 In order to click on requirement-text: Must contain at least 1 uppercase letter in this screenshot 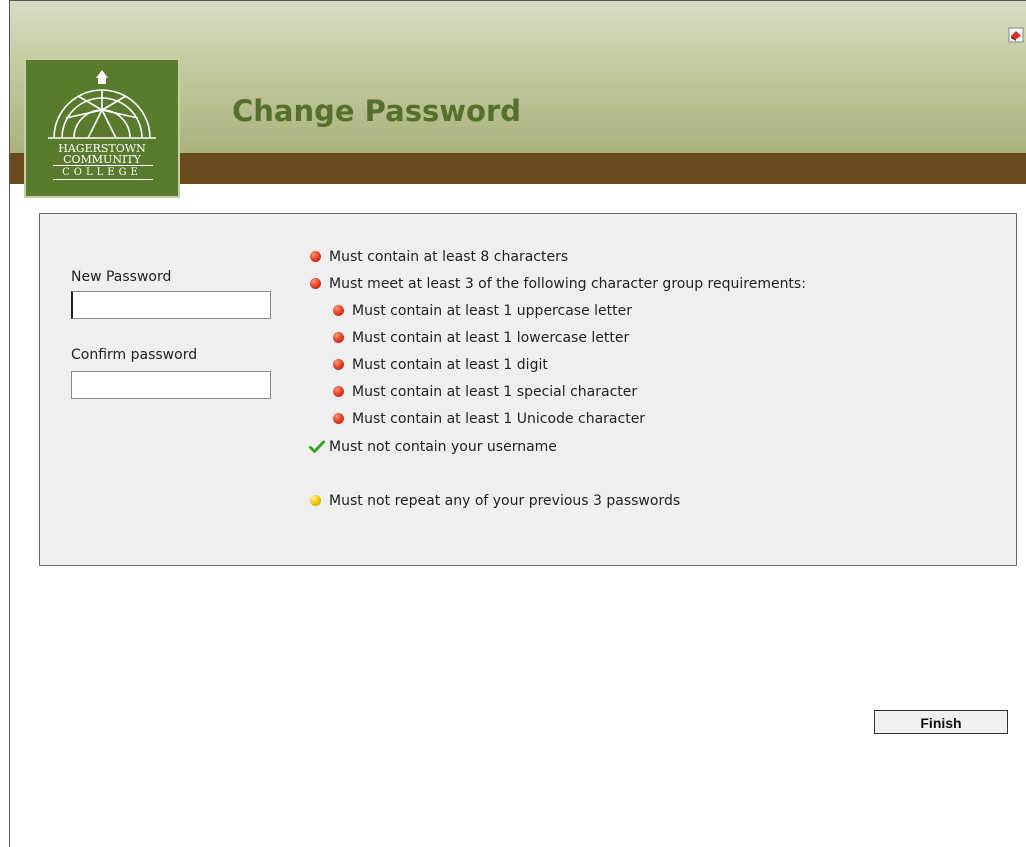, I will do `click(492, 311)`.